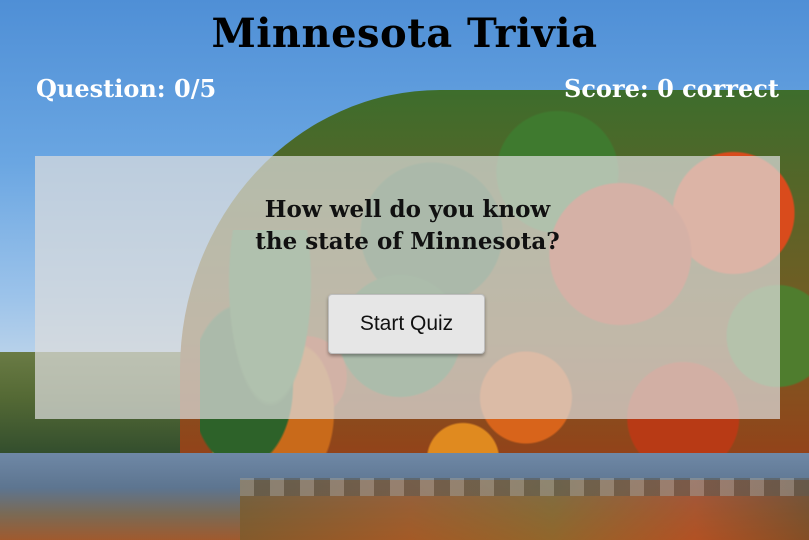 This screenshot has height=540, width=809. Describe the element at coordinates (407, 209) in the screenshot. I see `intro-prompt-line-1: How well do you know` at that location.